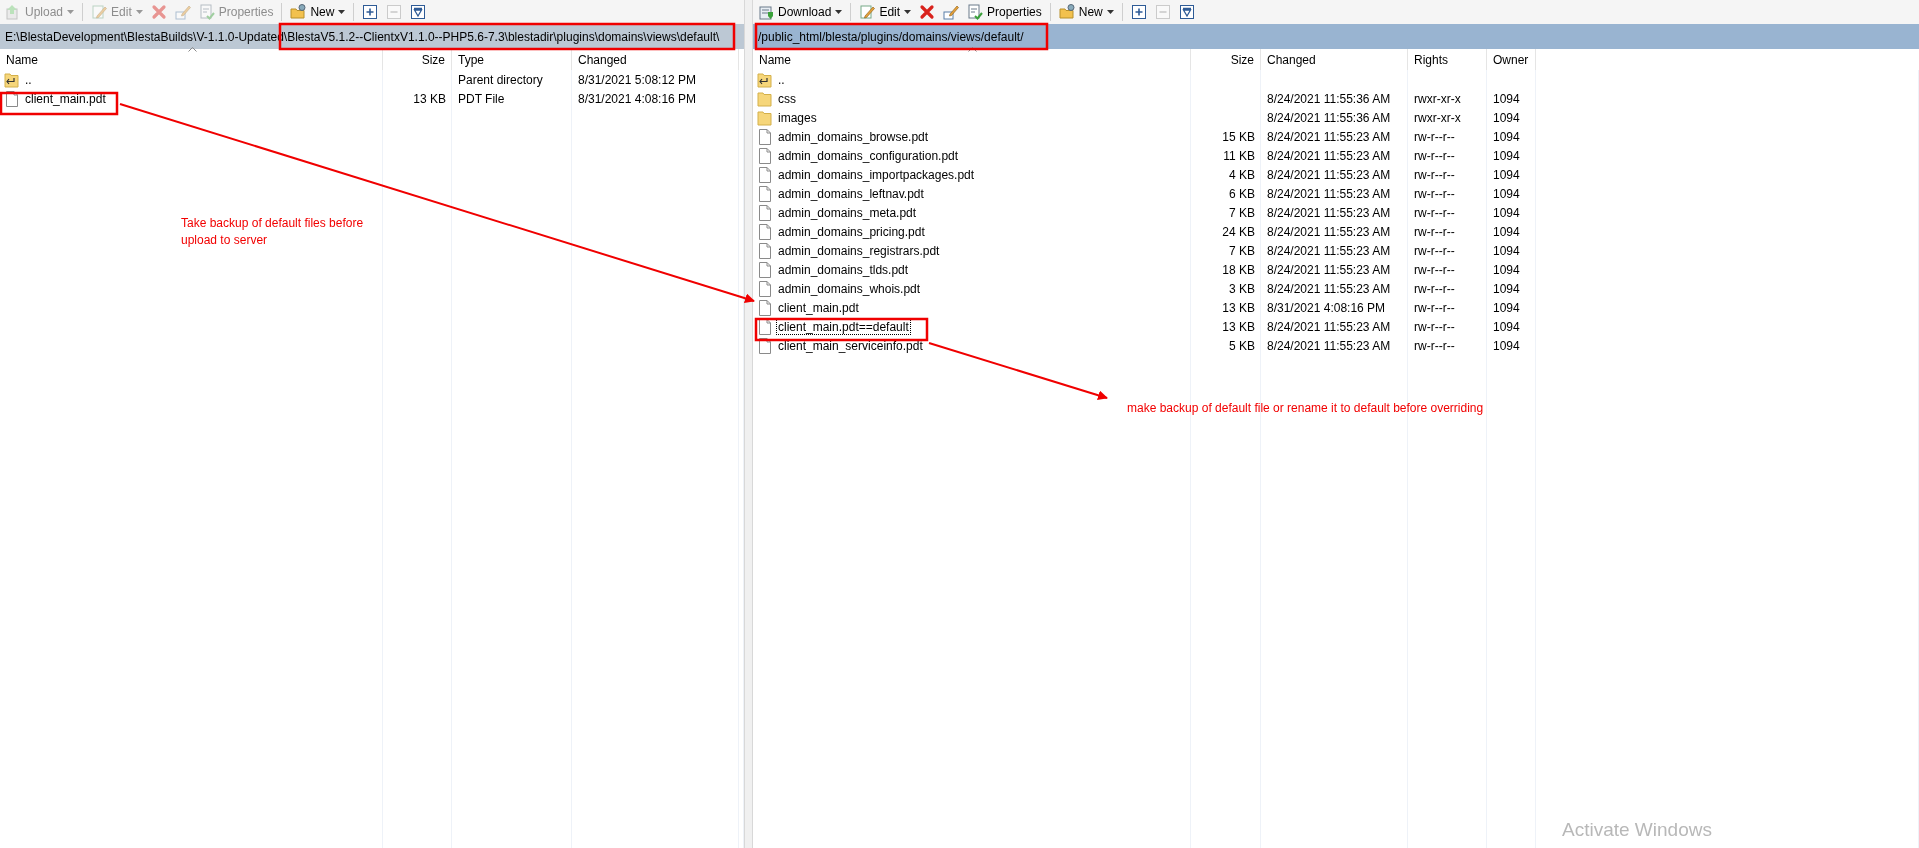  Describe the element at coordinates (885, 12) in the screenshot. I see `edit-button: Edit` at that location.